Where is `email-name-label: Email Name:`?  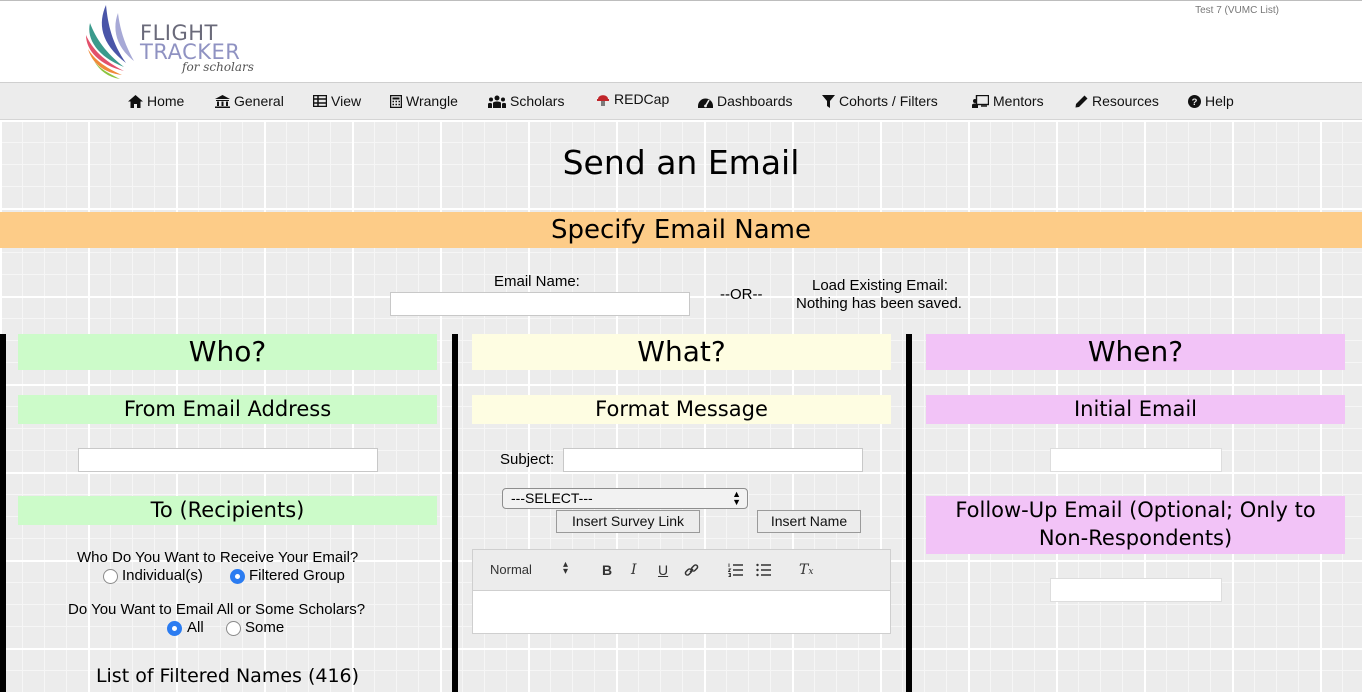
email-name-label: Email Name: is located at coordinates (537, 281).